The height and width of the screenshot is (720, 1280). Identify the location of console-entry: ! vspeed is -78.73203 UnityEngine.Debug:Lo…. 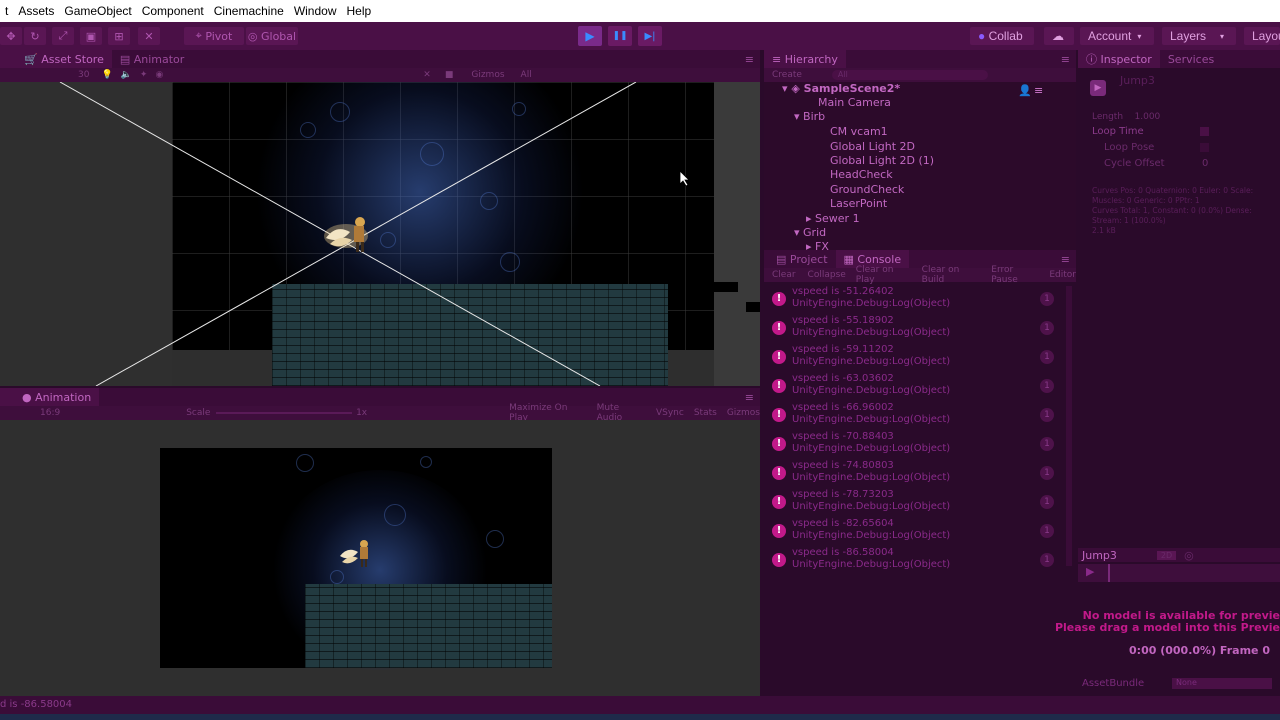
(914, 503).